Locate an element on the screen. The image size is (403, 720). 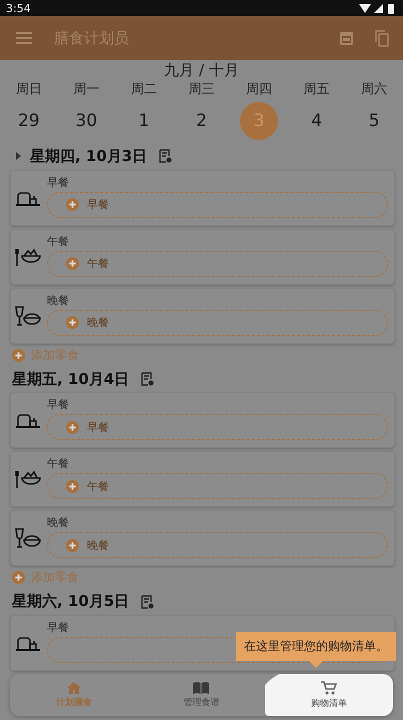
weekday-label: 周一 is located at coordinates (86, 89).